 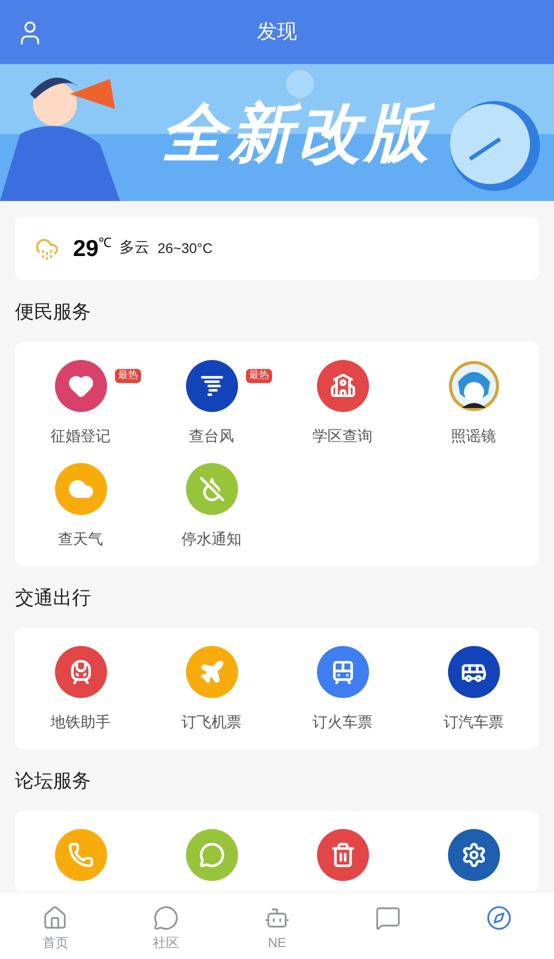 I want to click on service-item: 最热 查台风, so click(x=211, y=406).